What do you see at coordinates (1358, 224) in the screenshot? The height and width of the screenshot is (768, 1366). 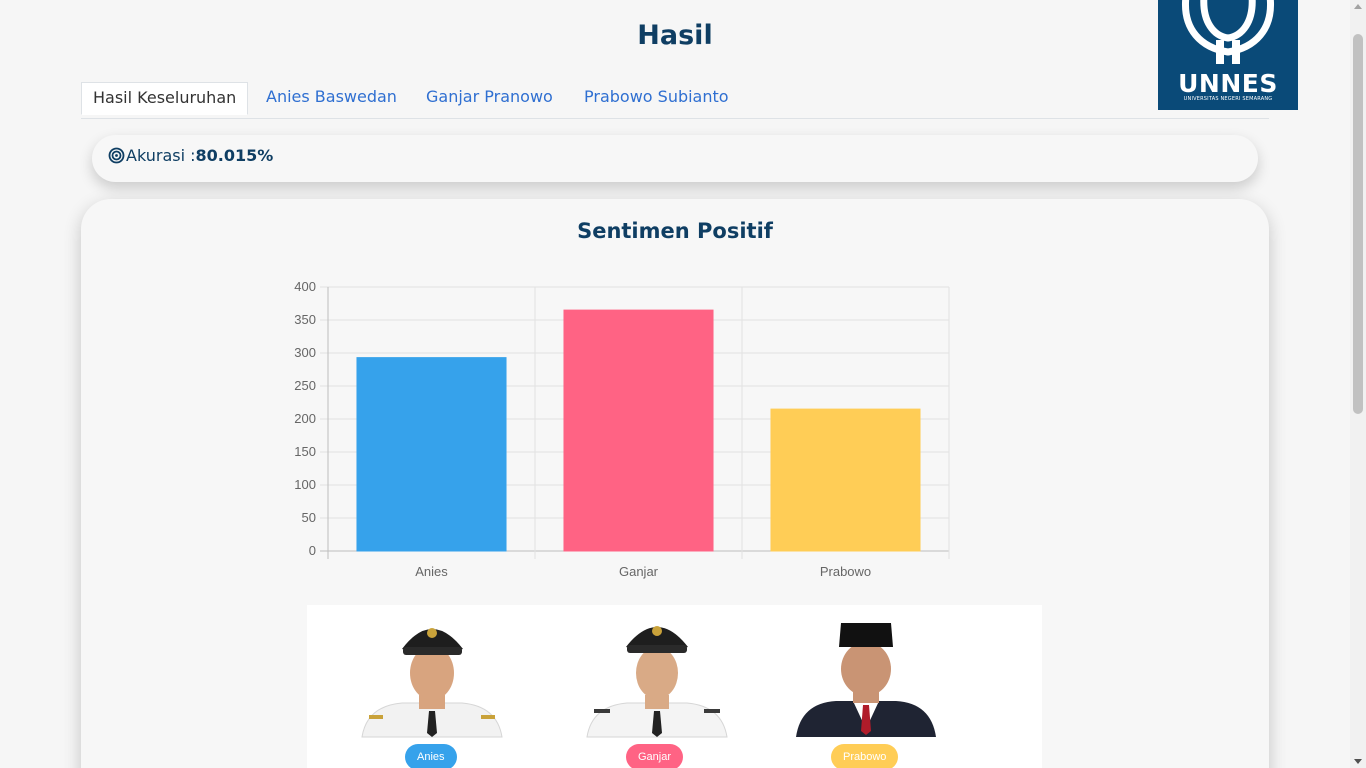 I see `scroll-thumb` at bounding box center [1358, 224].